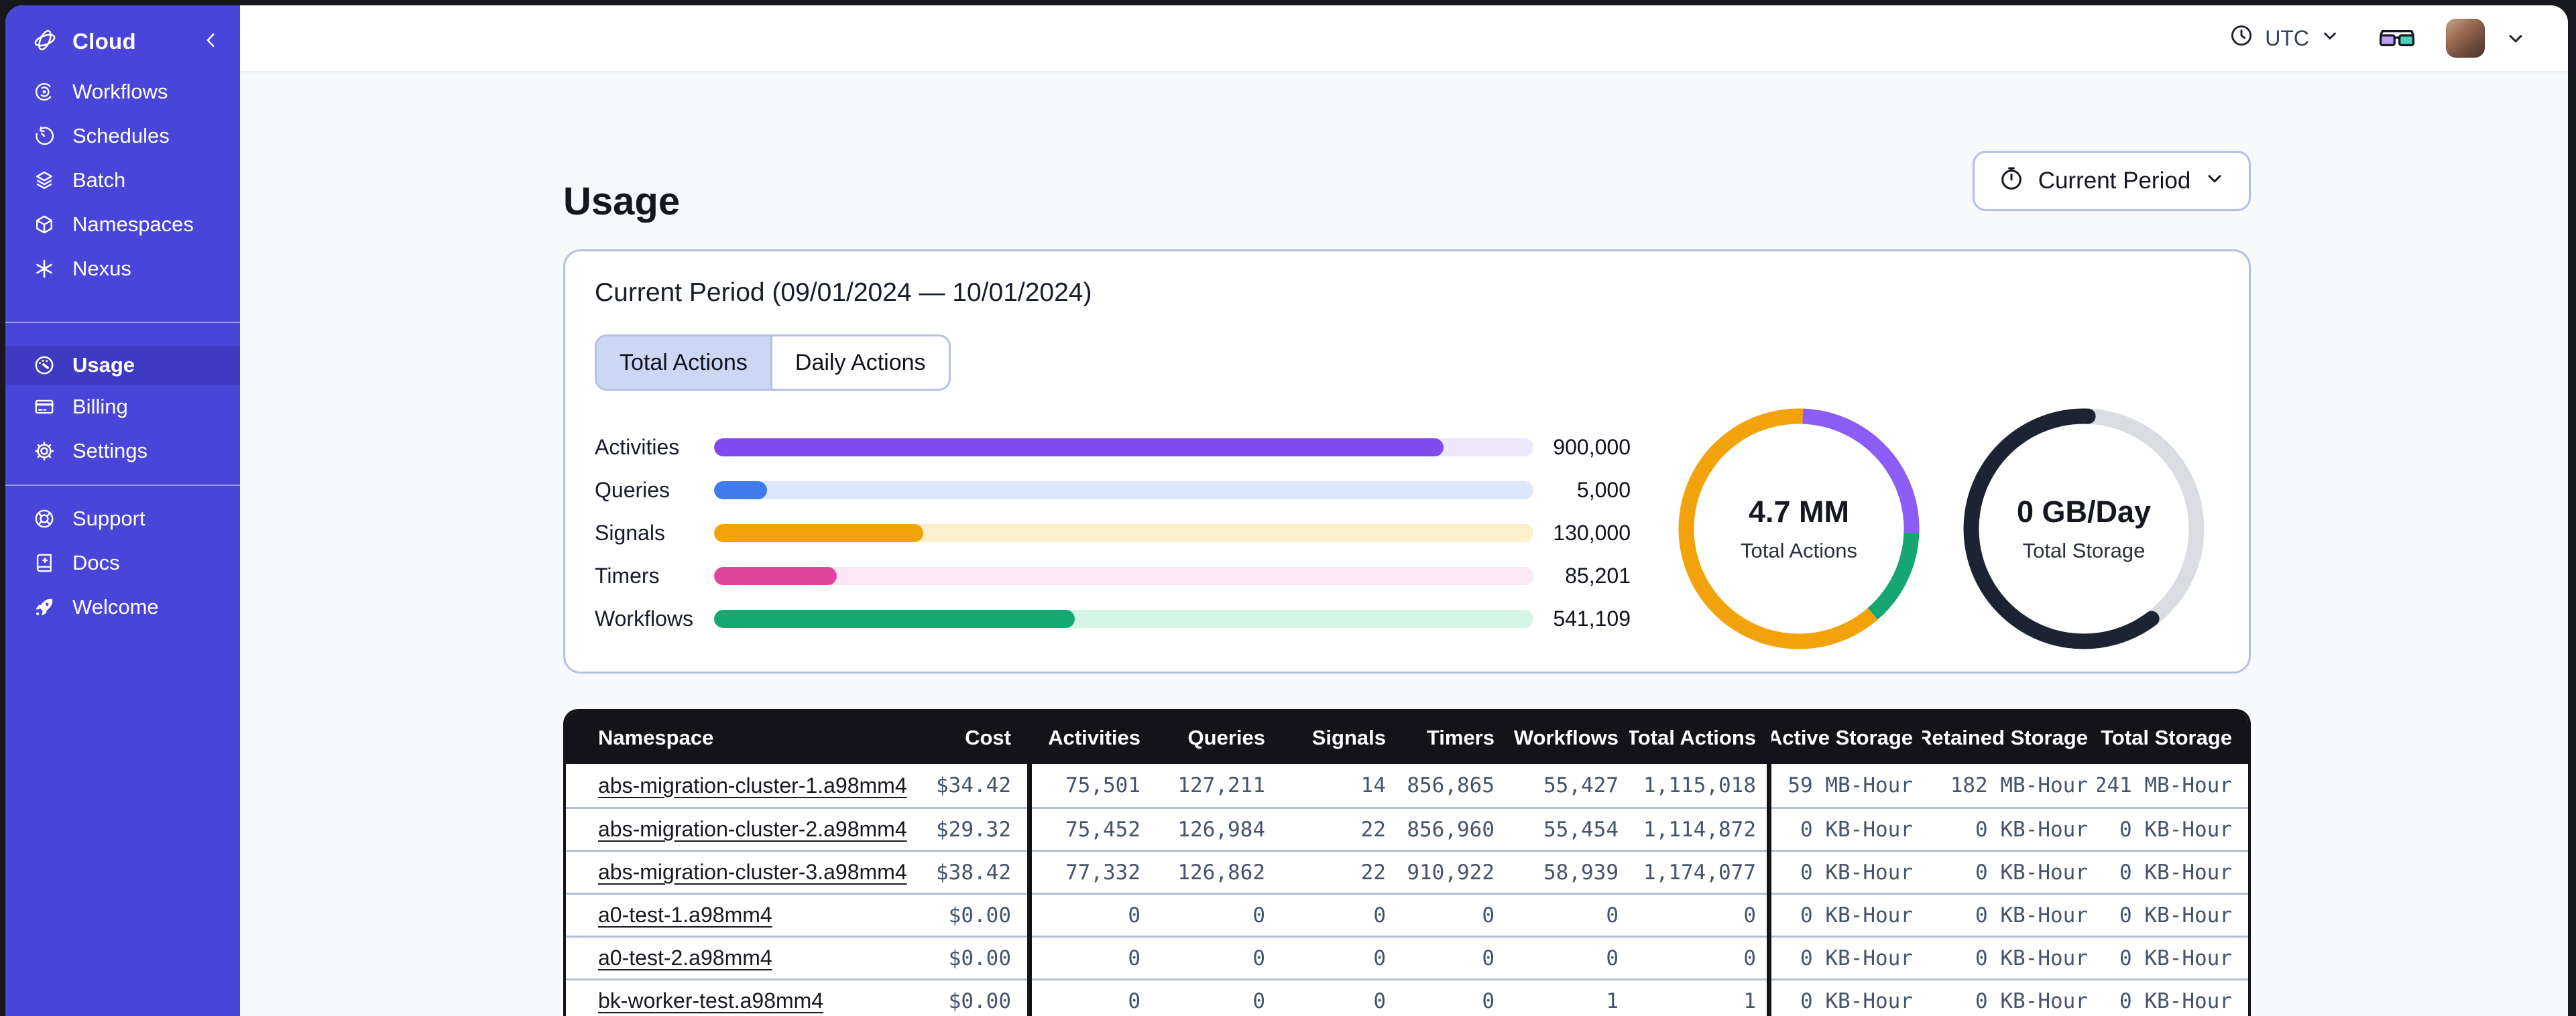  I want to click on total-actions-value: 0, so click(1749, 958).